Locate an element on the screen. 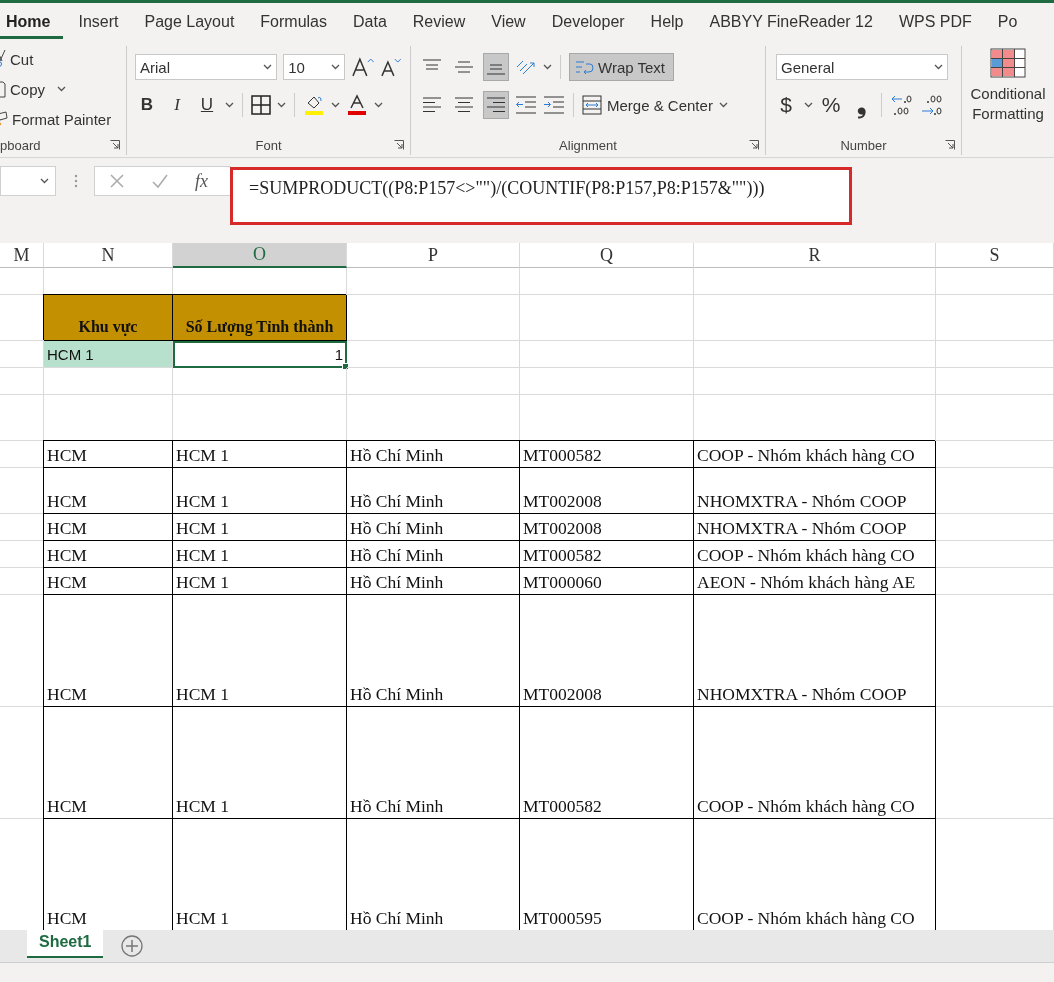 This screenshot has height=982, width=1054. column-header: Q is located at coordinates (607, 255).